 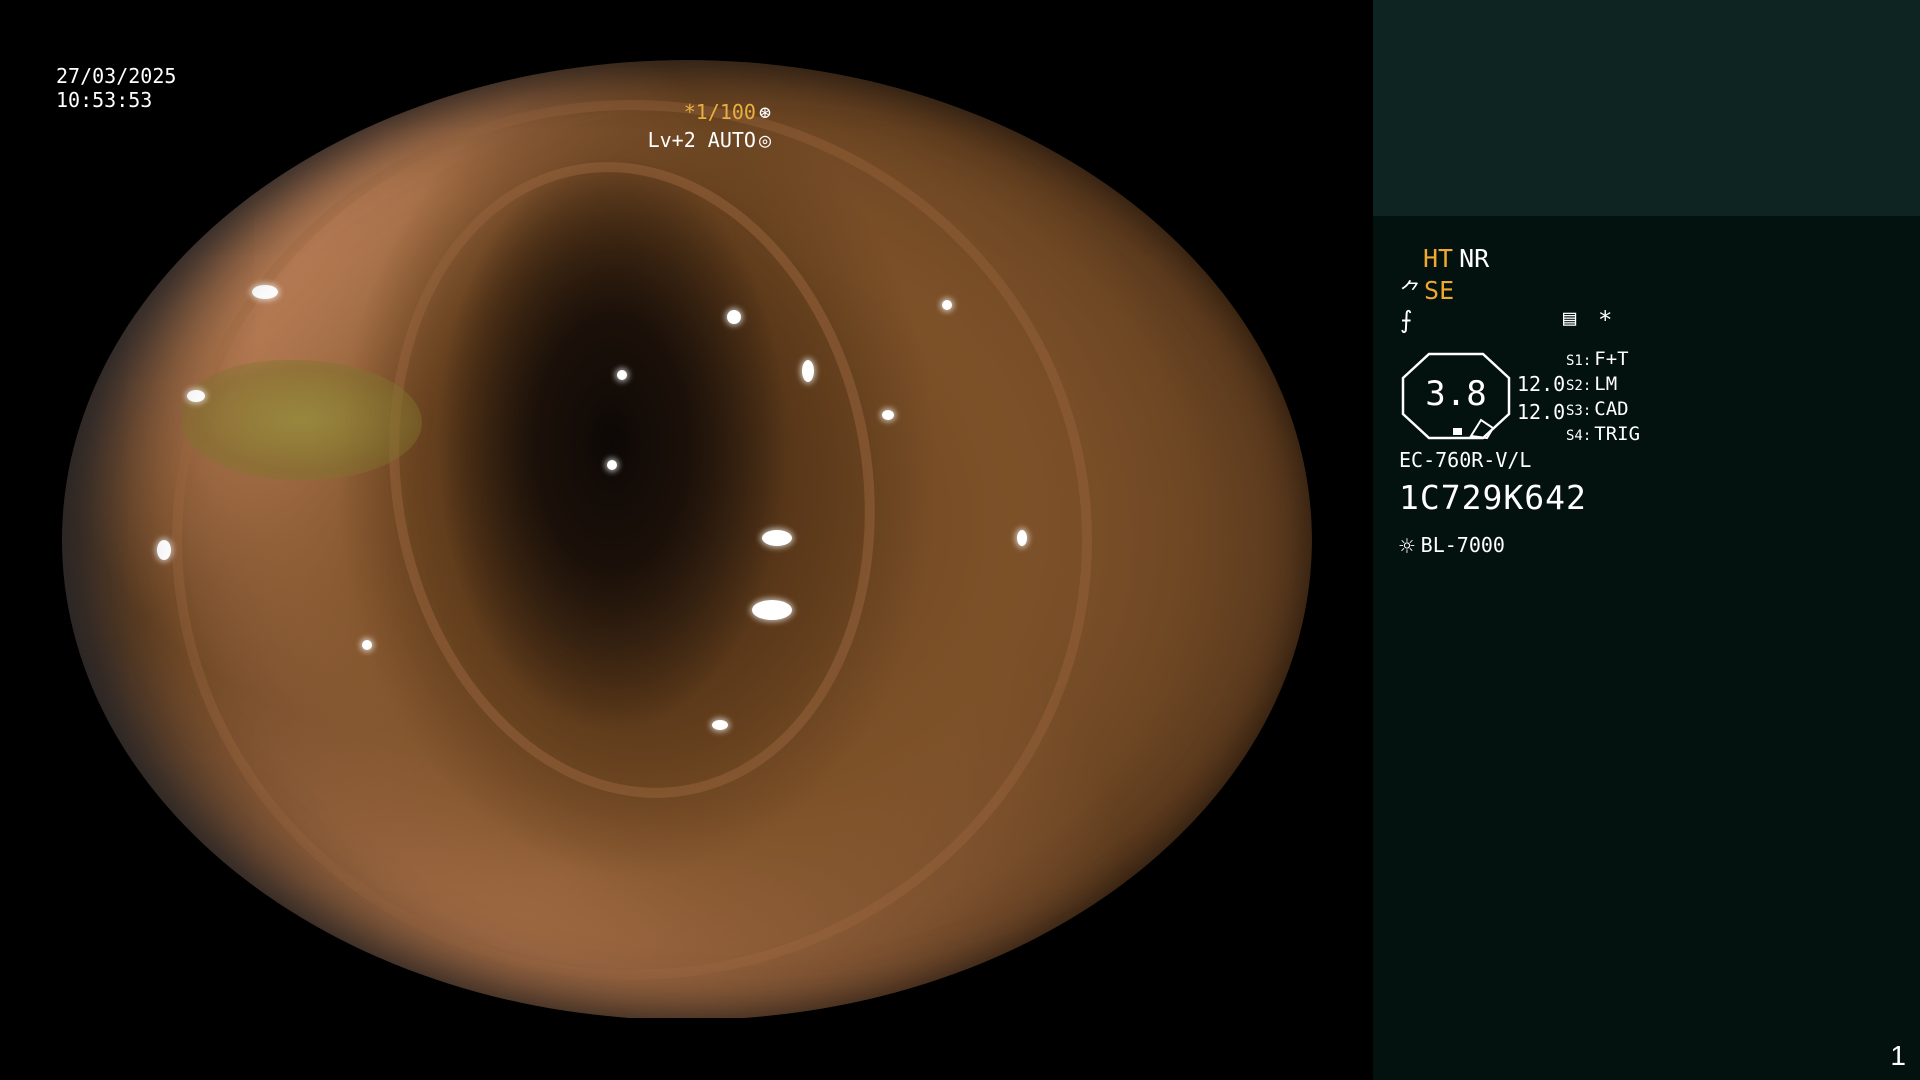 What do you see at coordinates (1456, 394) in the screenshot?
I see `zoom-value: 3.8` at bounding box center [1456, 394].